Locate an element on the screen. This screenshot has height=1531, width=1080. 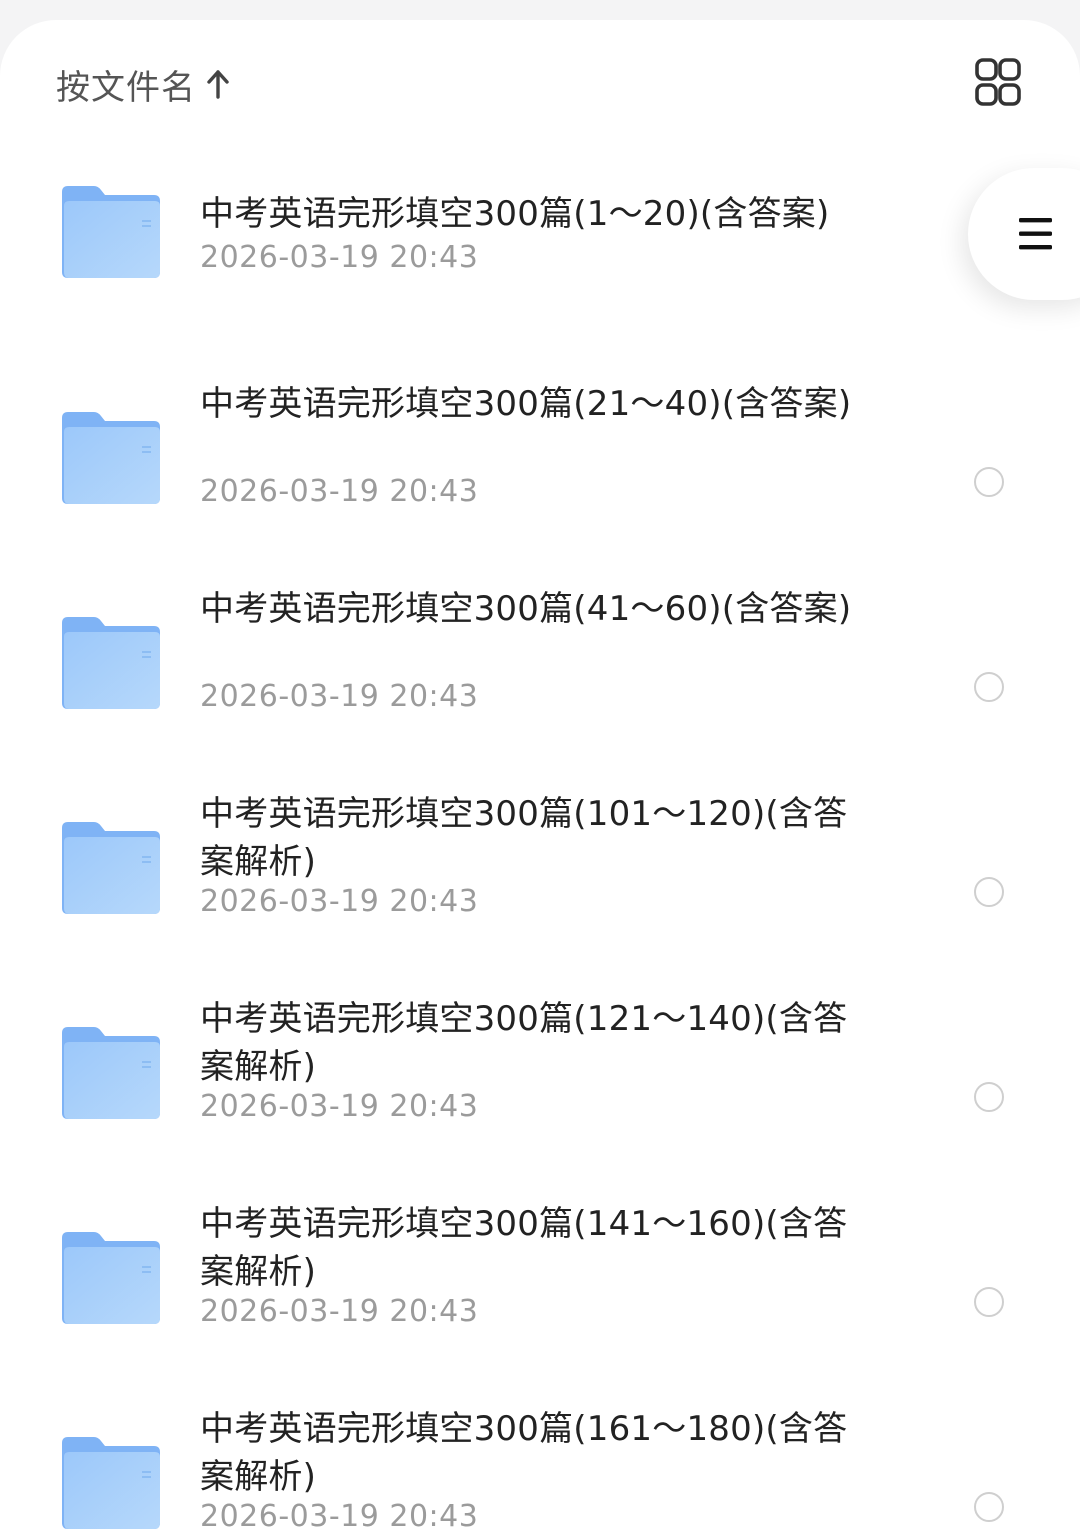
file-name: 中考英语完形填空300篇(1～20)(含答案) is located at coordinates (515, 214).